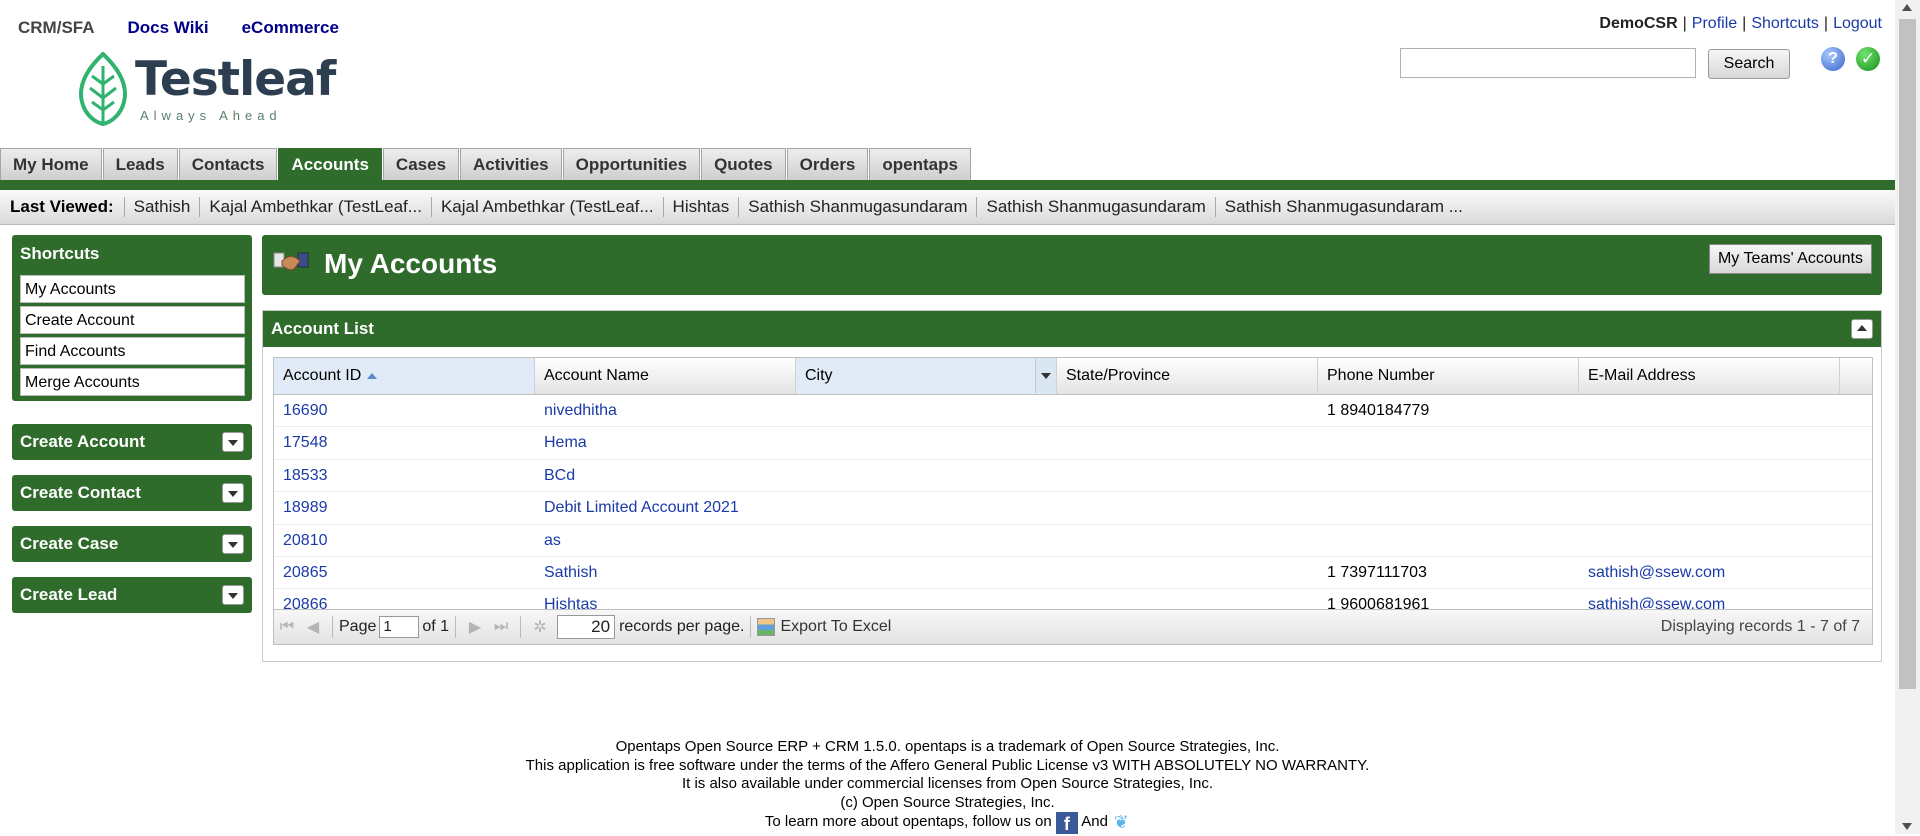 This screenshot has width=1920, height=836. Describe the element at coordinates (665, 442) in the screenshot. I see `account-name-link: Hema` at that location.